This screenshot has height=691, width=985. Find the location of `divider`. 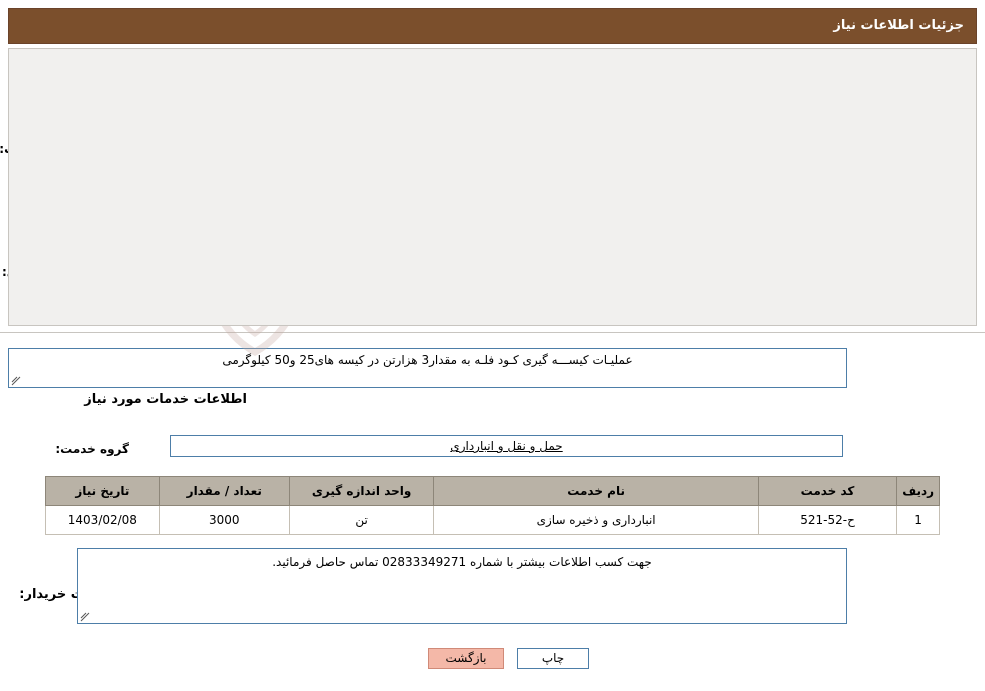

divider is located at coordinates (492, 332).